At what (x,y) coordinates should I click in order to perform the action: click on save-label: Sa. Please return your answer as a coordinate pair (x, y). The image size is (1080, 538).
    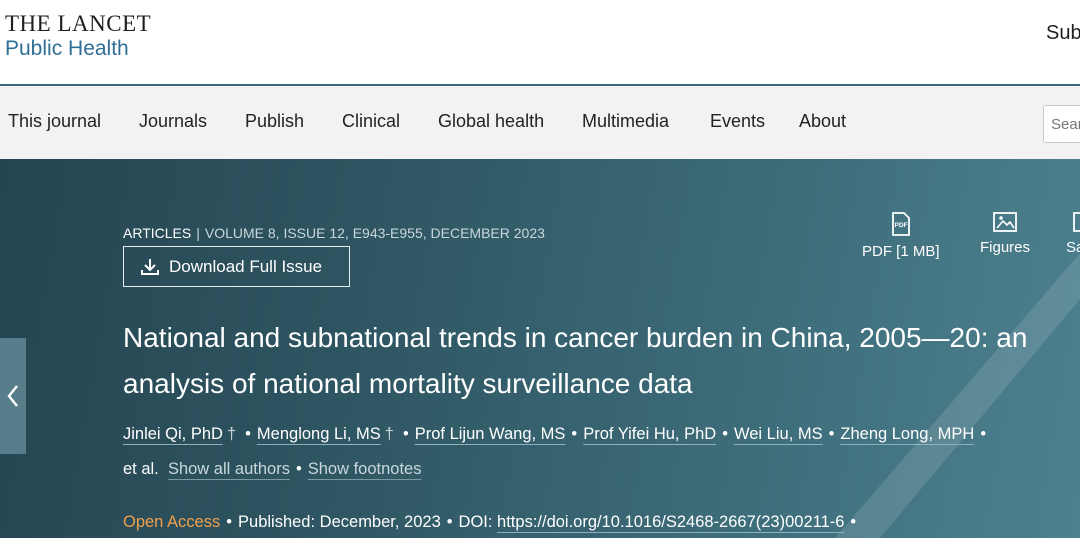
    Looking at the image, I should click on (1073, 247).